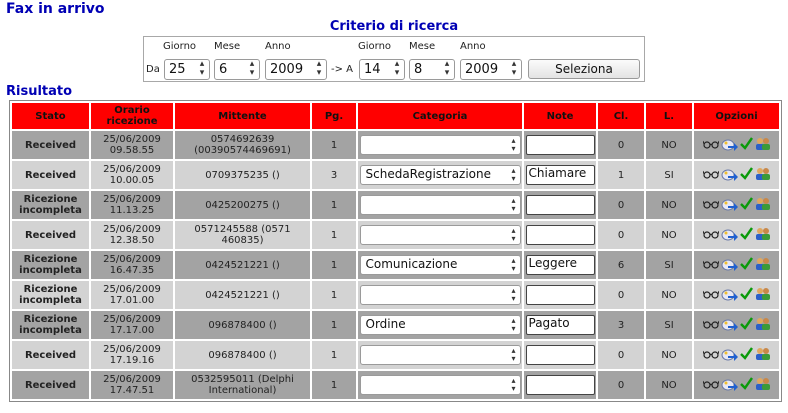 Image resolution: width=788 pixels, height=413 pixels. I want to click on received-time-cell: 25/06/2009 17.47.51, so click(132, 385).